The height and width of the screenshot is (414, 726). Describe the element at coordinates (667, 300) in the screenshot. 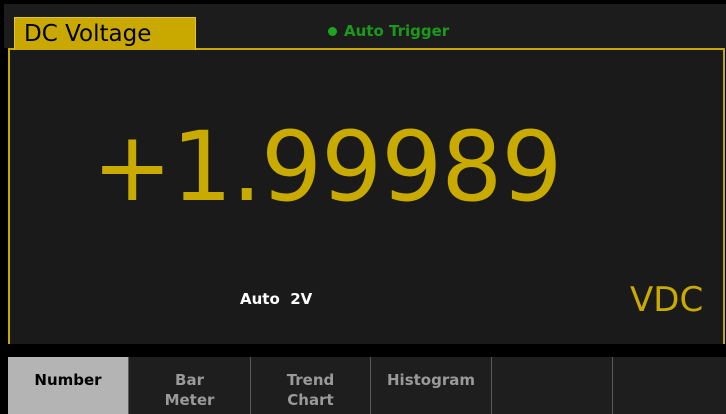

I see `unit-label: VDC` at that location.